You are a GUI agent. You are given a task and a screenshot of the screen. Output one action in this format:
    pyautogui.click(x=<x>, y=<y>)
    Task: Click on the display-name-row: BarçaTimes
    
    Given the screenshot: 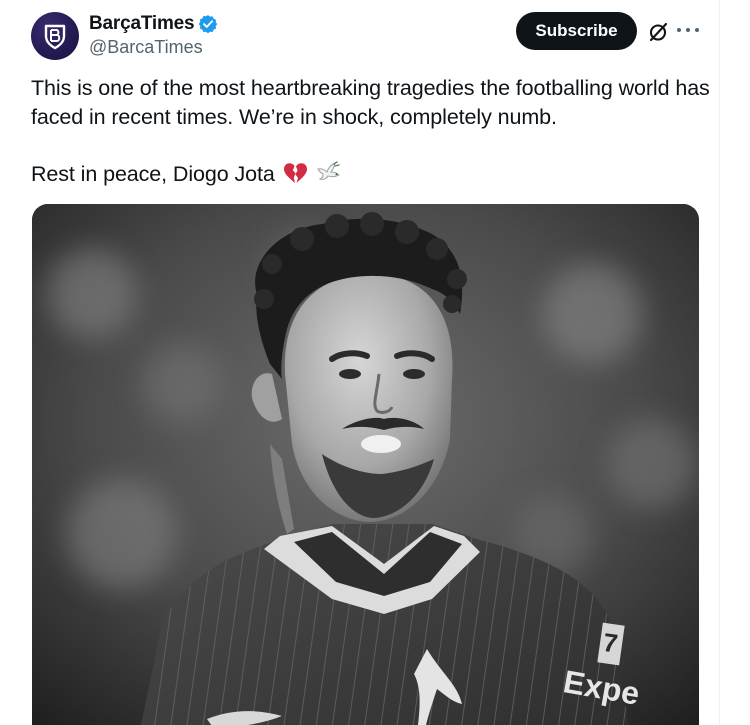 What is the action you would take?
    pyautogui.click(x=153, y=24)
    